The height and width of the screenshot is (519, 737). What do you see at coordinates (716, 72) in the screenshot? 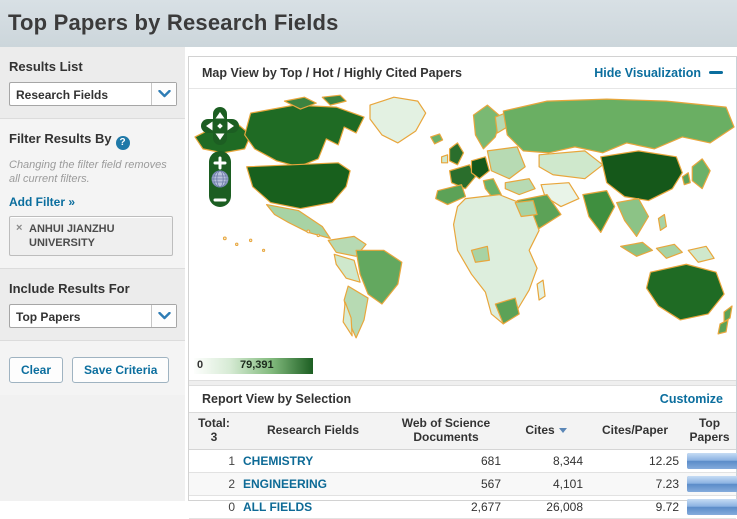
I see `collapse-minus-icon` at bounding box center [716, 72].